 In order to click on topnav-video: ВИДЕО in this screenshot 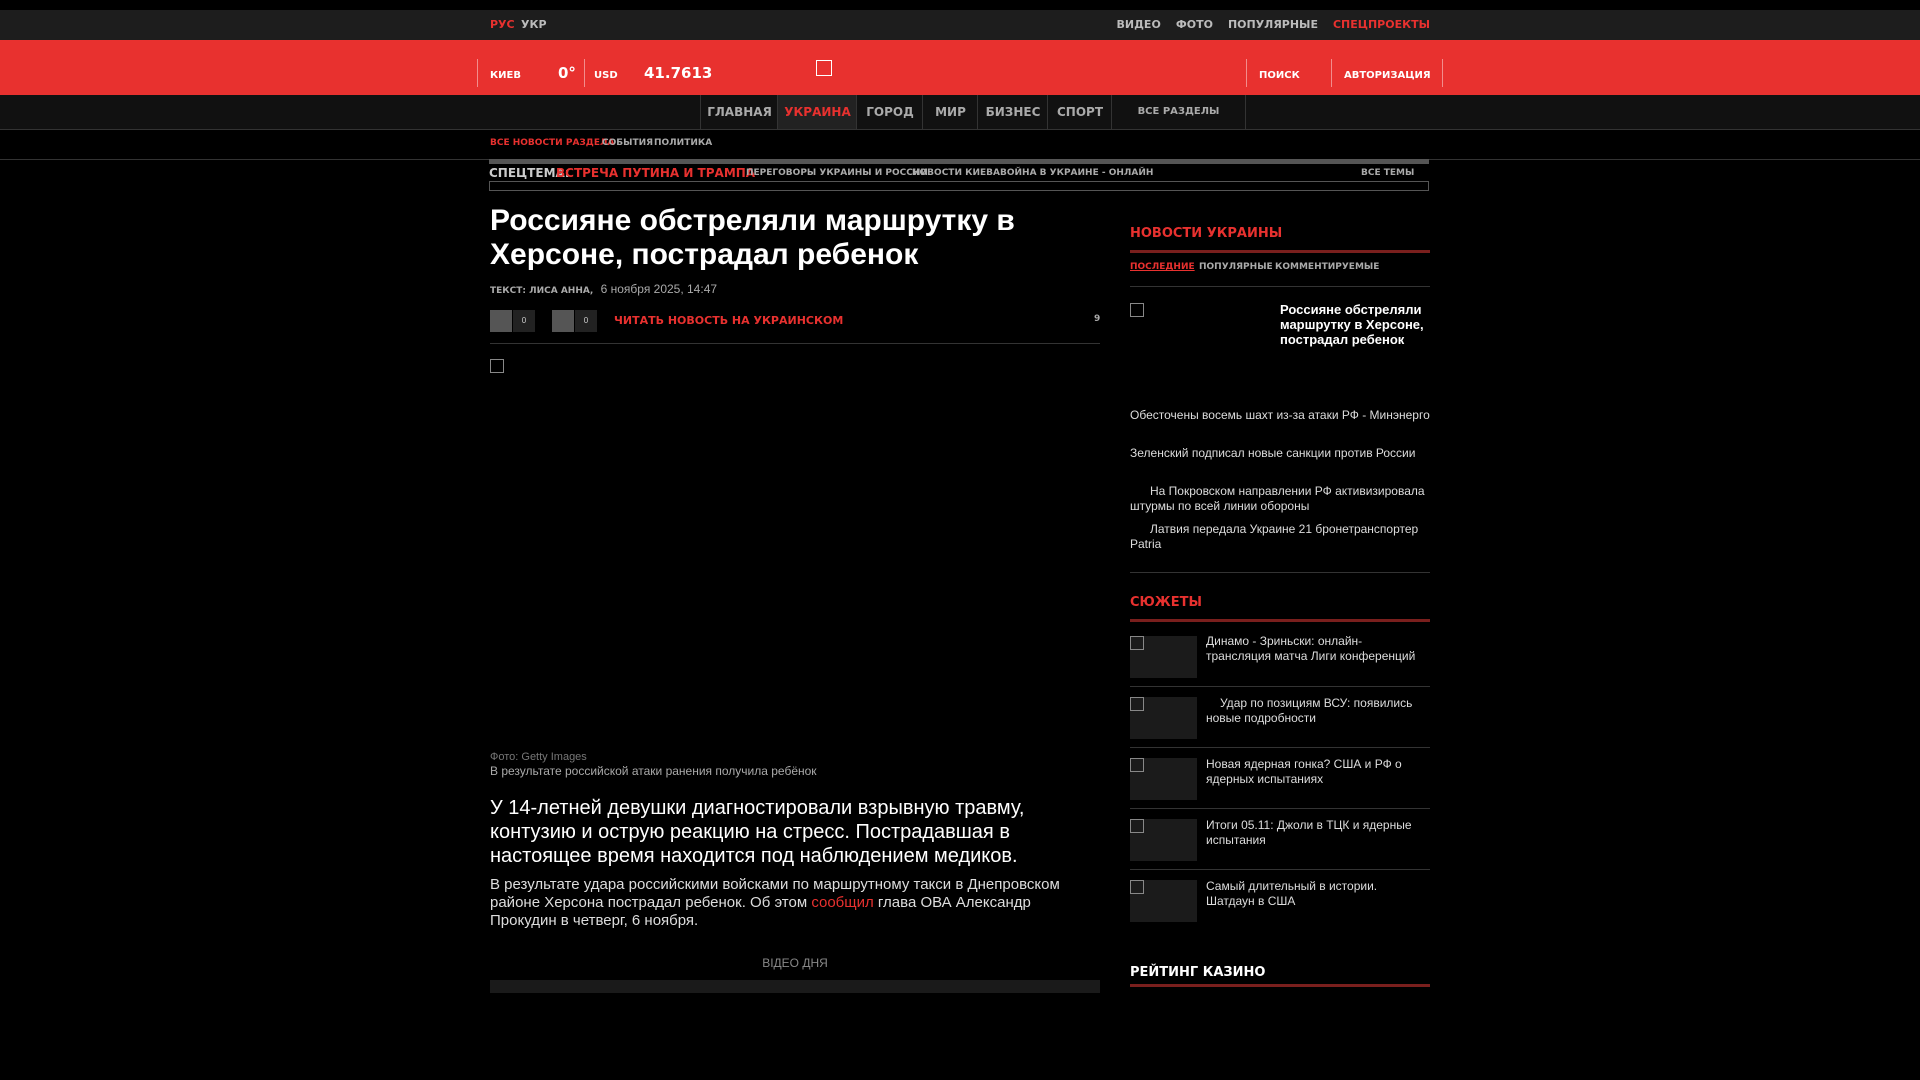, I will do `click(1139, 24)`.